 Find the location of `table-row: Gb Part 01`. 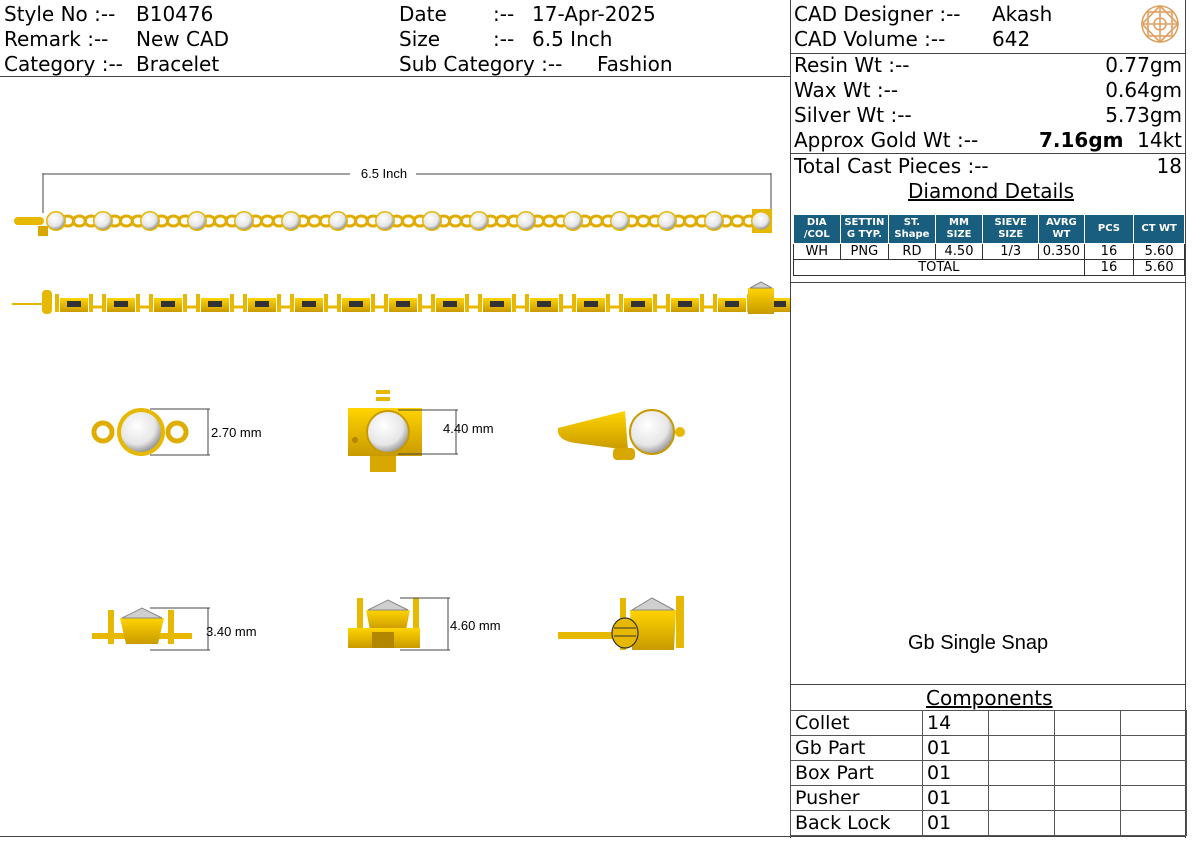

table-row: Gb Part 01 is located at coordinates (988, 748).